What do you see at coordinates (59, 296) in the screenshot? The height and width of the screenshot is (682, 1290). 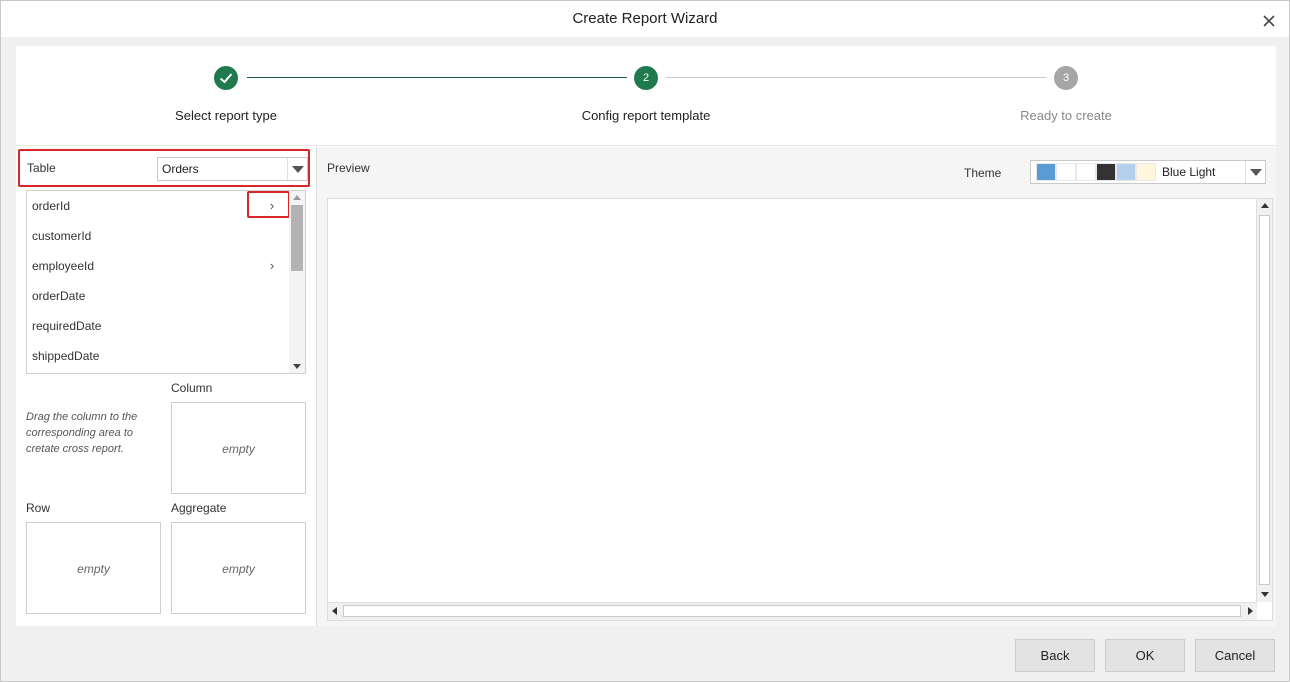 I see `field-name: orderDate` at bounding box center [59, 296].